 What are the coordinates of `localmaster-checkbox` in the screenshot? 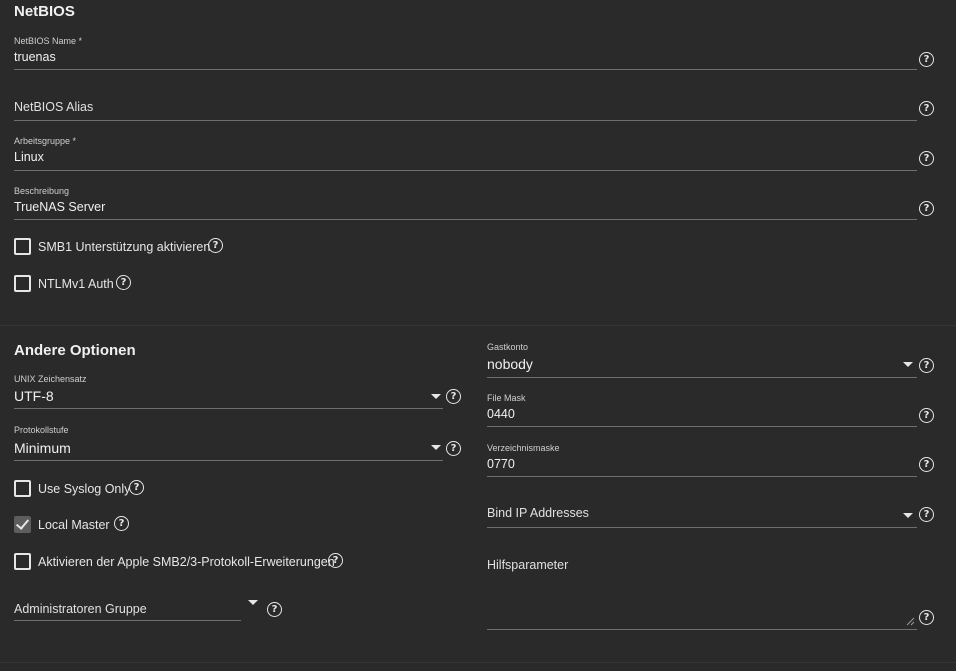 It's located at (22, 524).